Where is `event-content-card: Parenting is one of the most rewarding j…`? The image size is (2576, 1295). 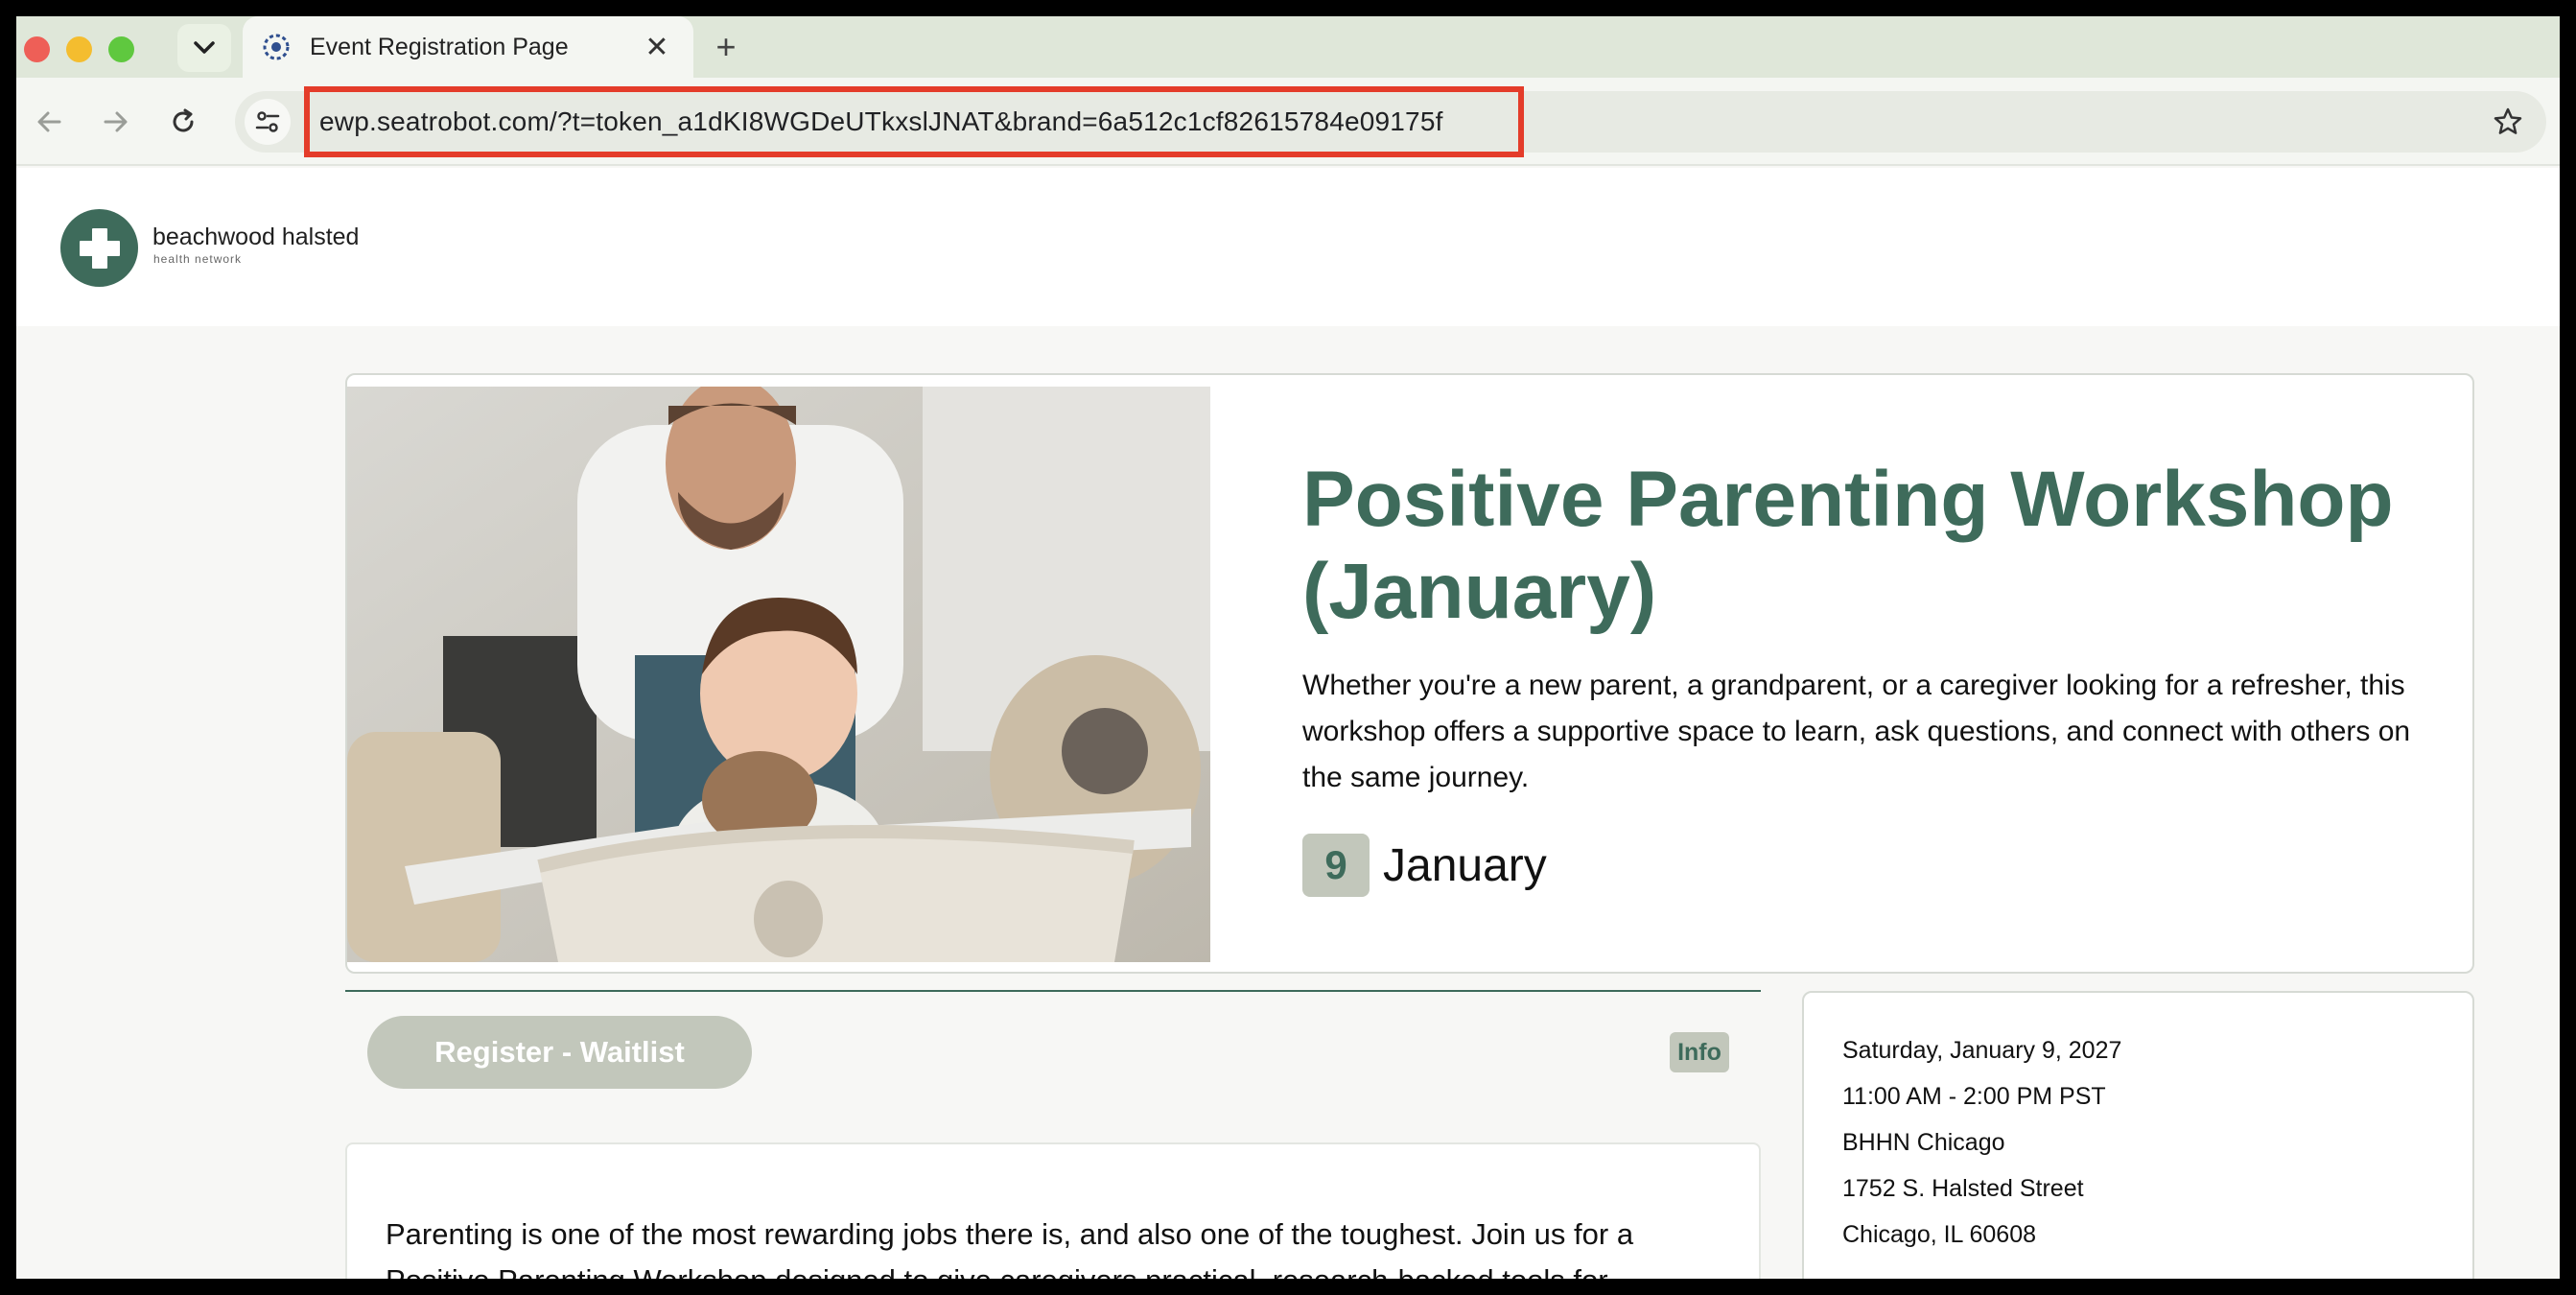
event-content-card: Parenting is one of the most rewarding j… is located at coordinates (1053, 1210).